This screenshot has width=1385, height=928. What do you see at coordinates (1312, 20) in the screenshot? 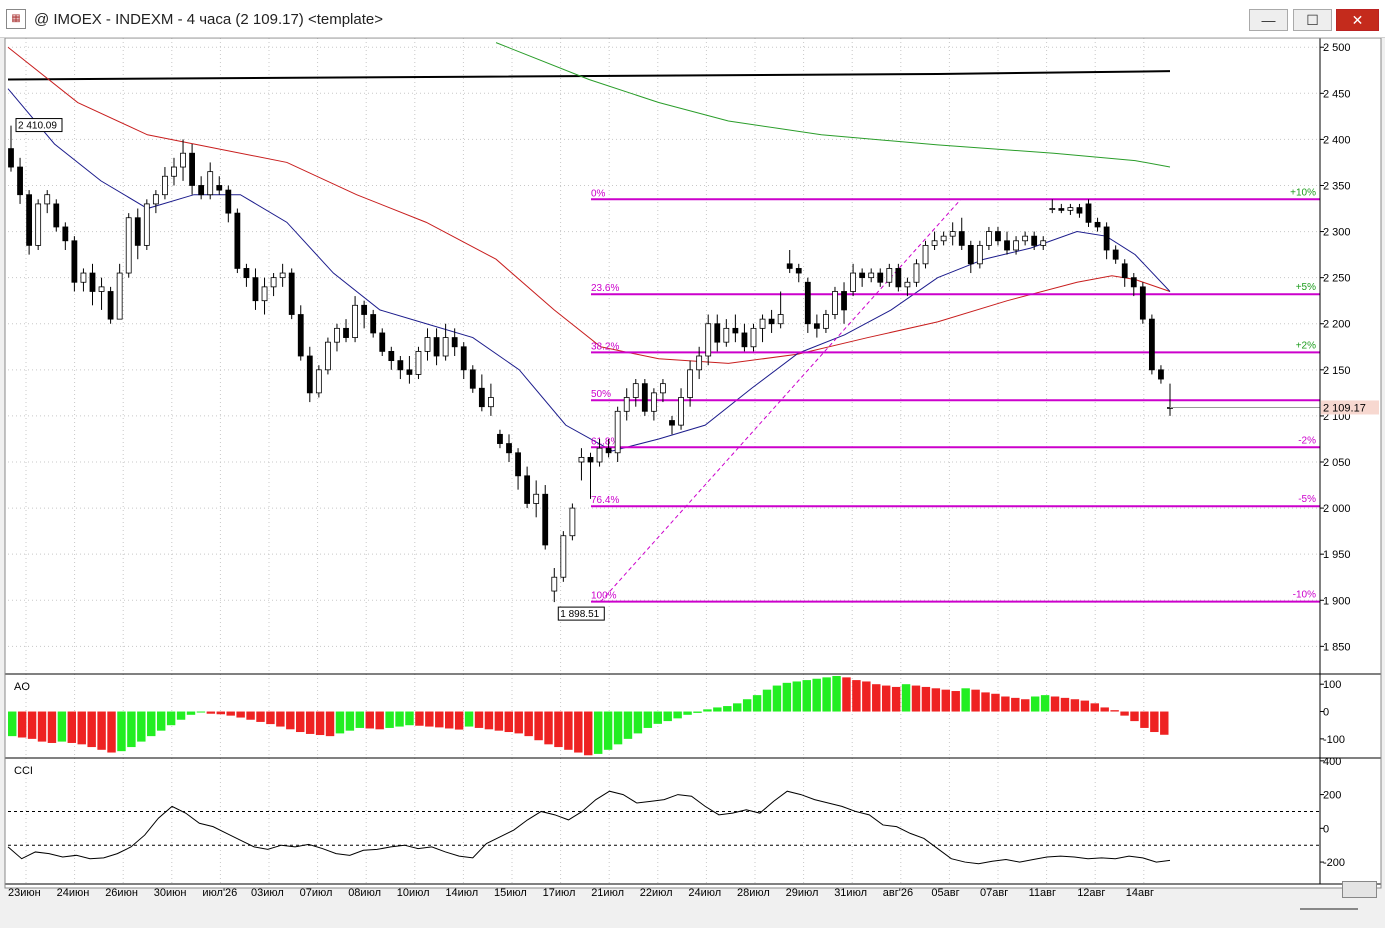
I see `maximize-button: ☐` at bounding box center [1312, 20].